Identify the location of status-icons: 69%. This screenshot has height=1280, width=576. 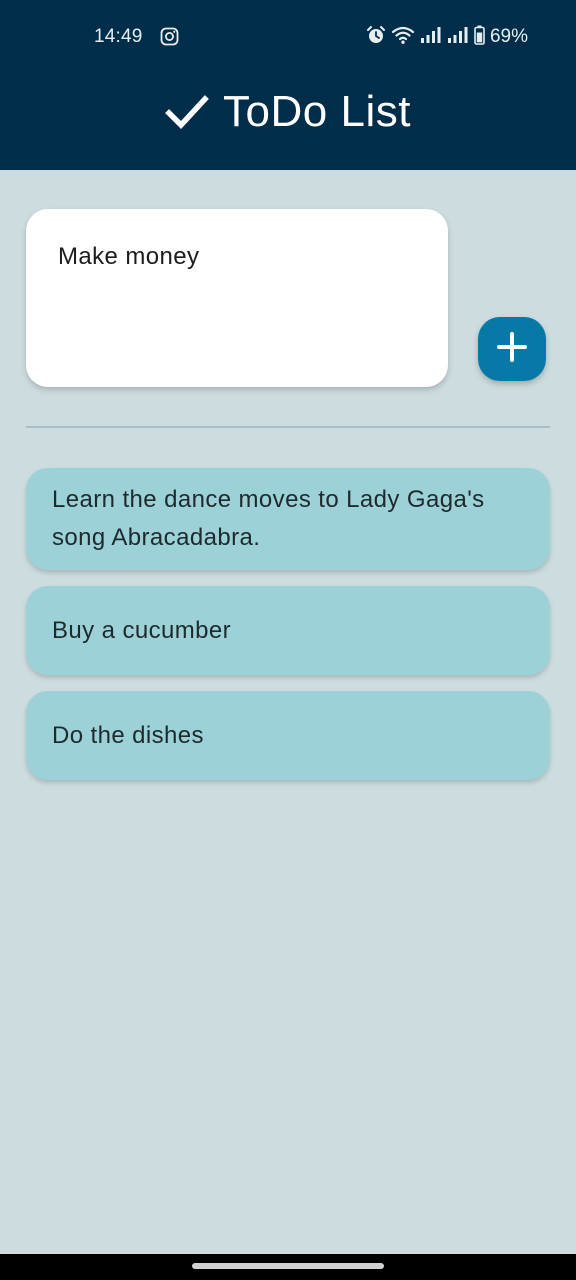
(447, 37).